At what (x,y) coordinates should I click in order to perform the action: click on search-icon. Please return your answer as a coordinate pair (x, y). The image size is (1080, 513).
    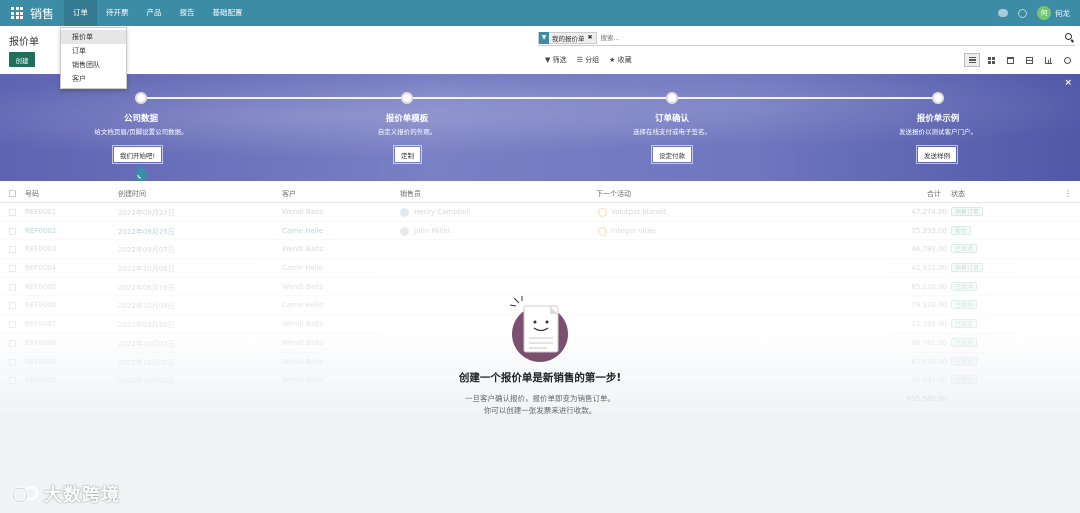
    Looking at the image, I should click on (1068, 36).